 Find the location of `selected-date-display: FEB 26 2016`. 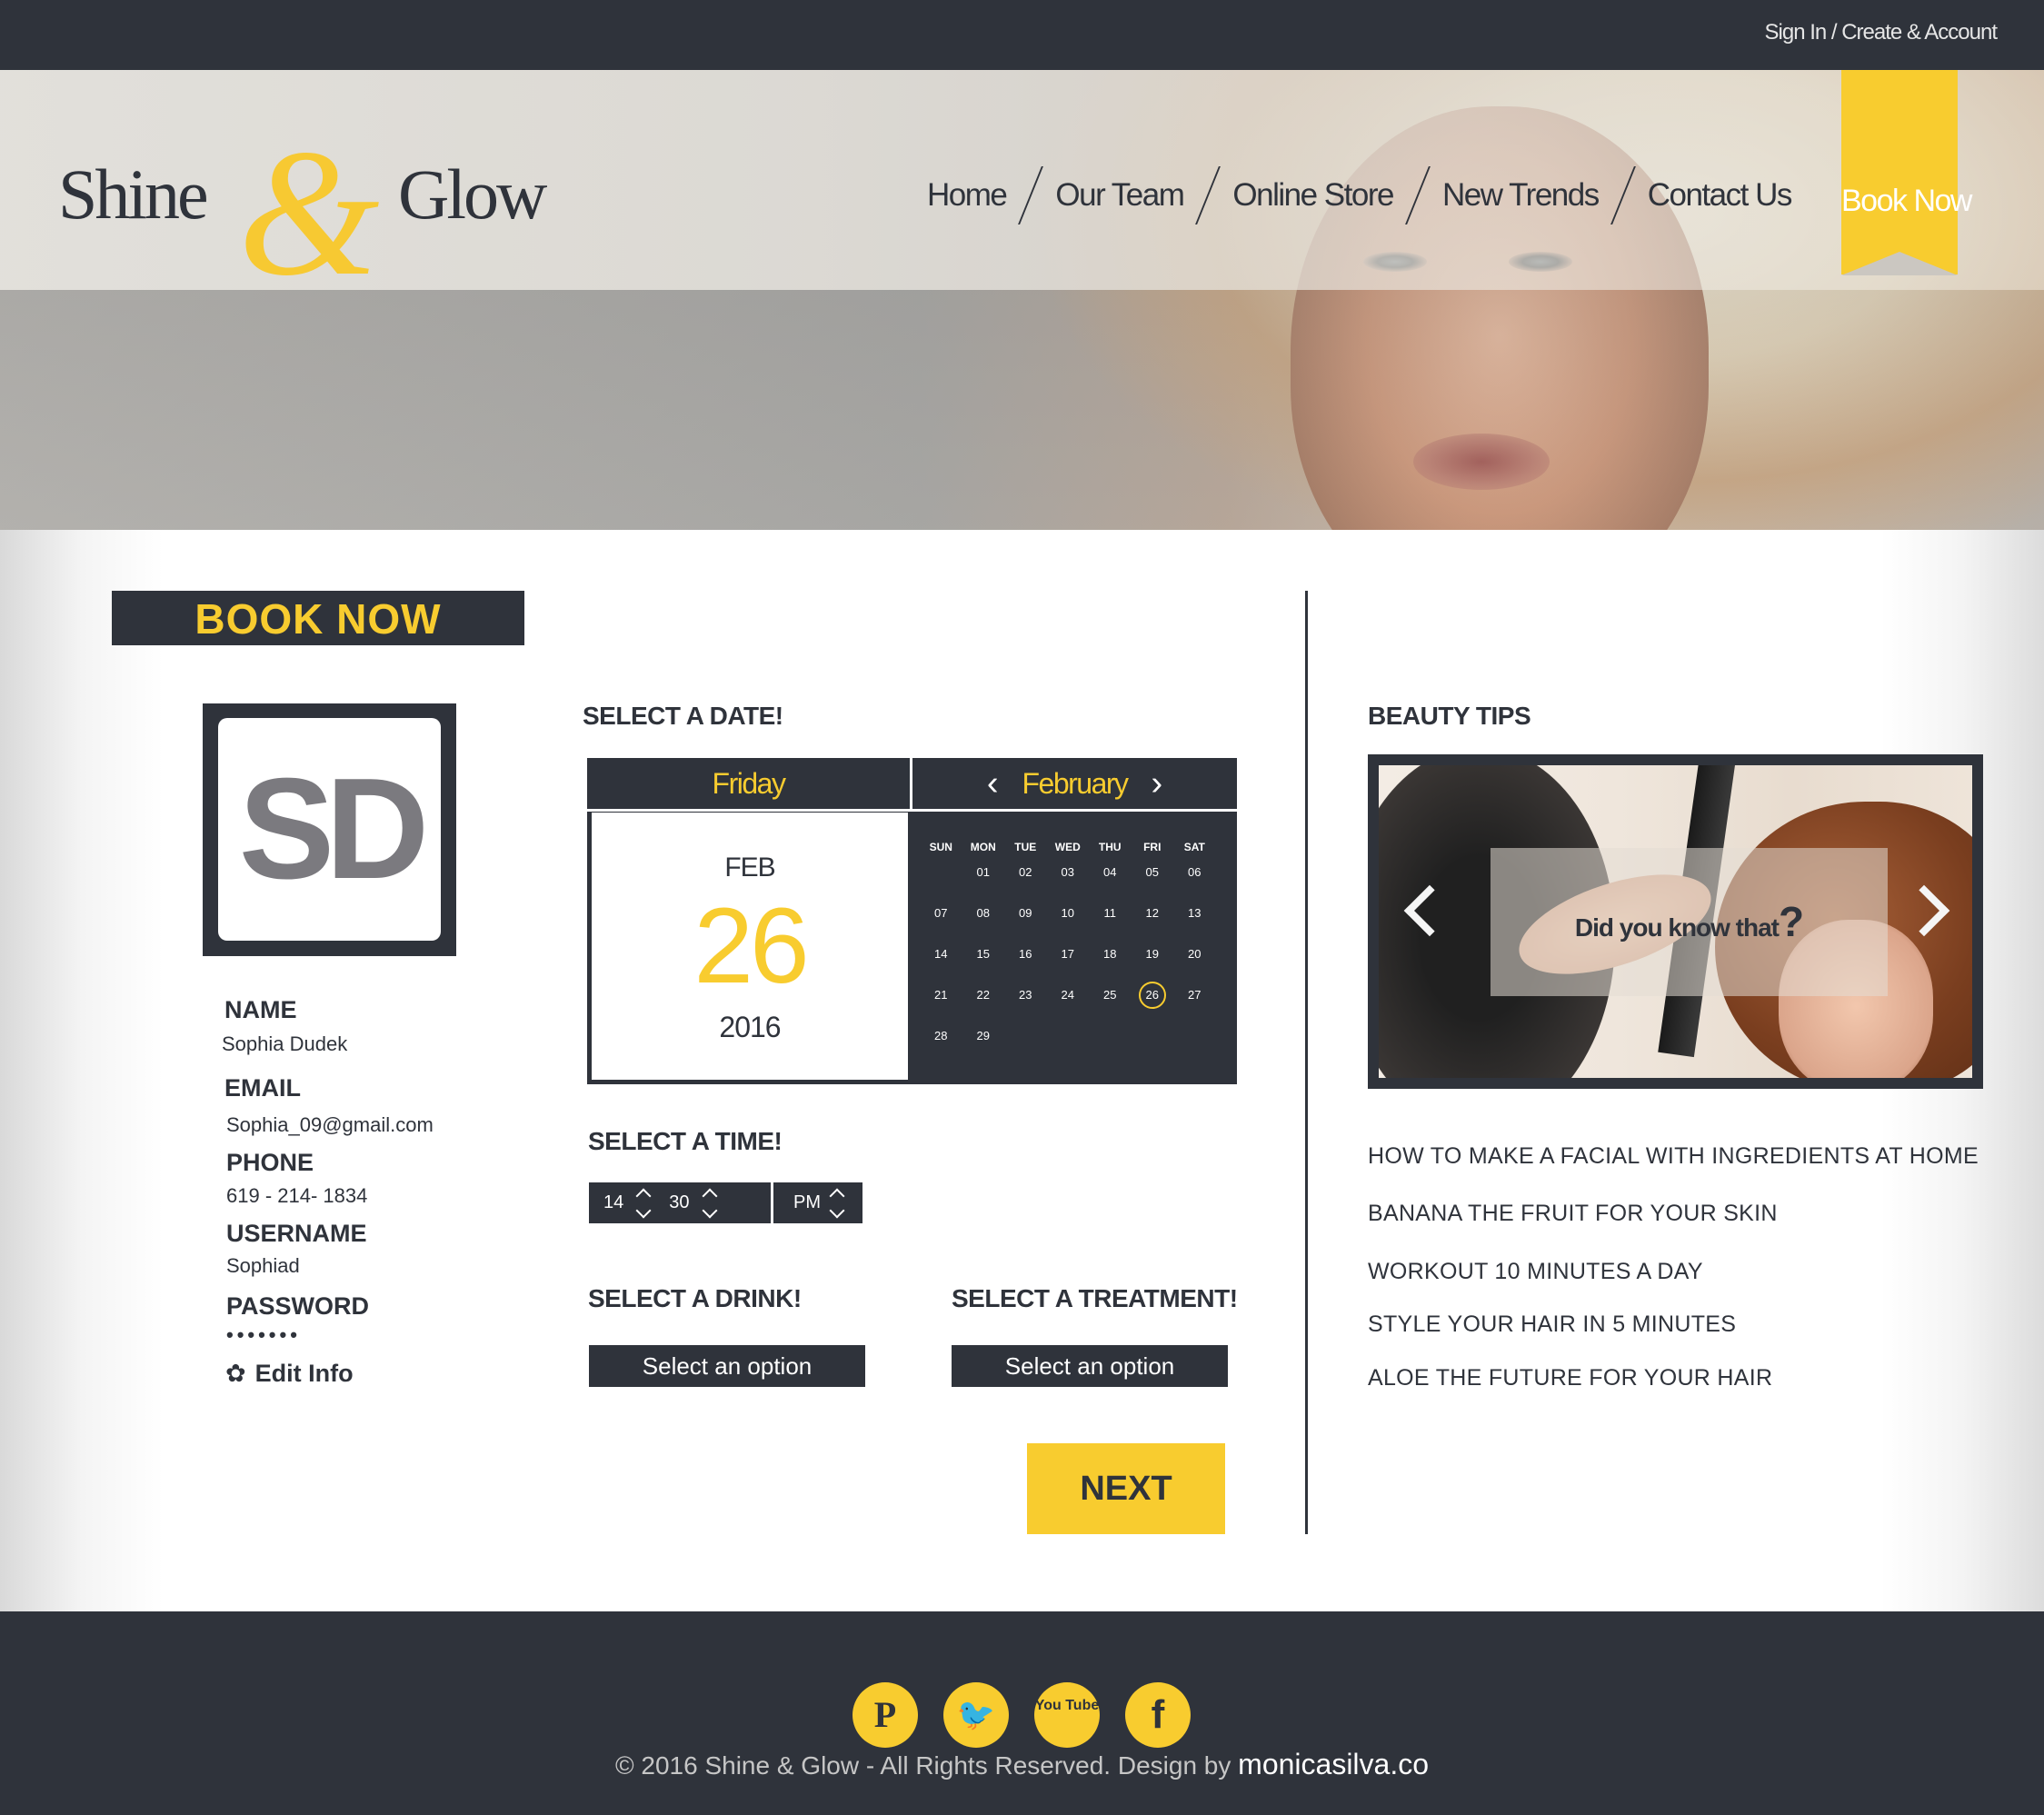

selected-date-display: FEB 26 2016 is located at coordinates (750, 946).